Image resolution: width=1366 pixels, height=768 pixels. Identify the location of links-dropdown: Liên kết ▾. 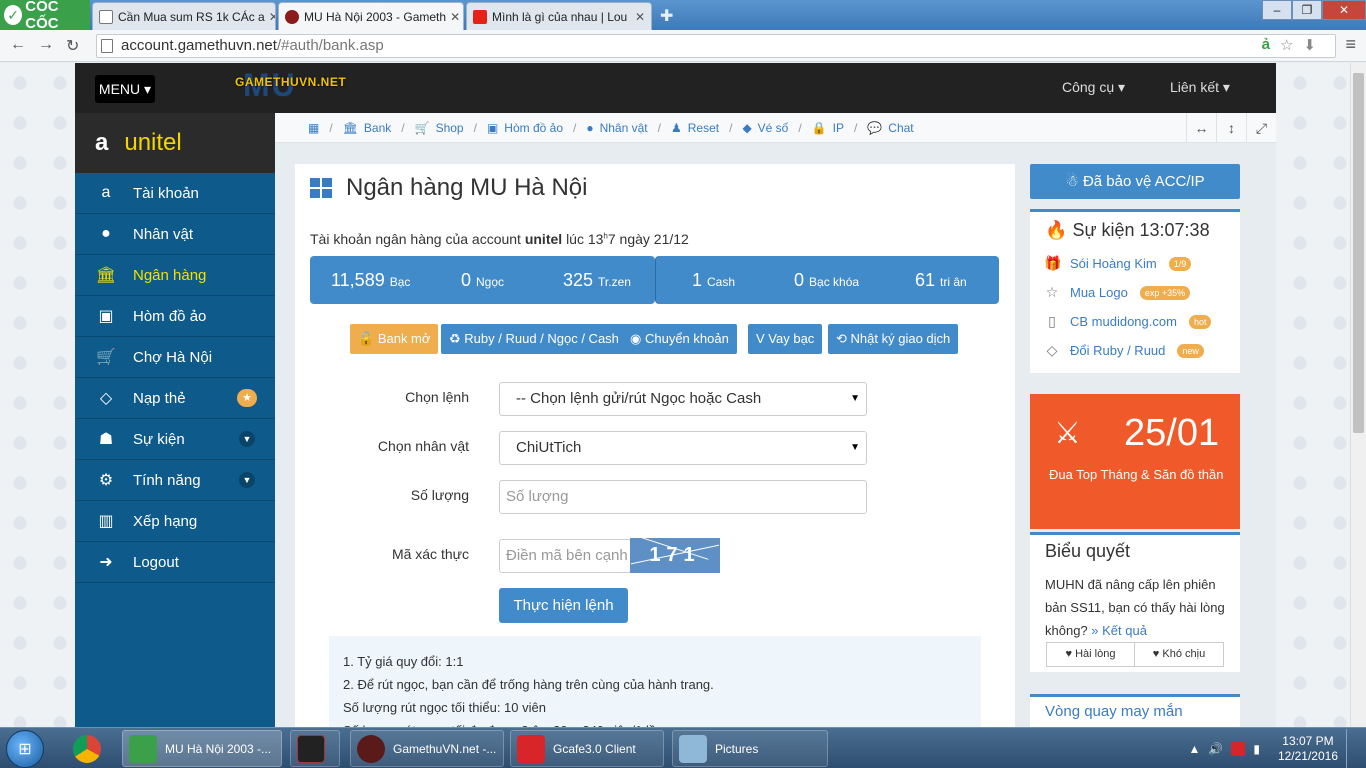
(1200, 87).